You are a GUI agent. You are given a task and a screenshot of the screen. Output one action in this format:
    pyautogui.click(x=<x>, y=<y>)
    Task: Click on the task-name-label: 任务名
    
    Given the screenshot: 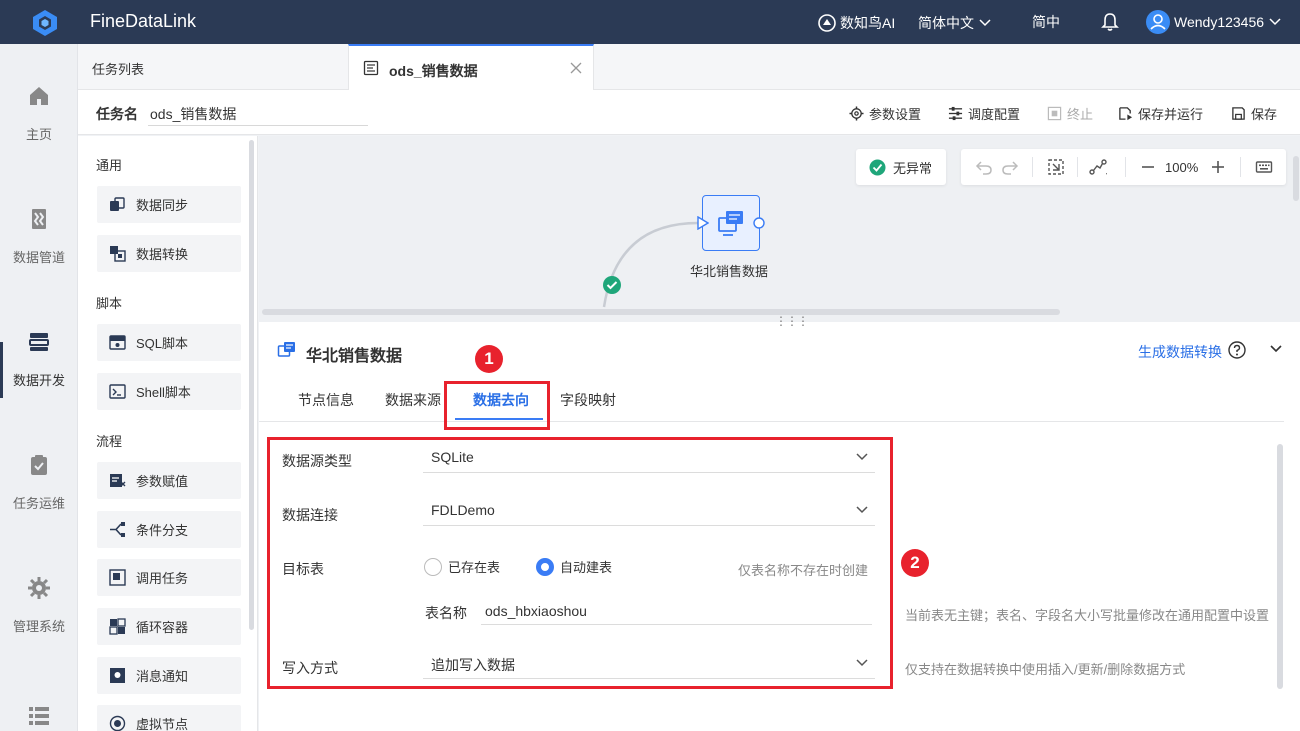 What is the action you would take?
    pyautogui.click(x=117, y=114)
    